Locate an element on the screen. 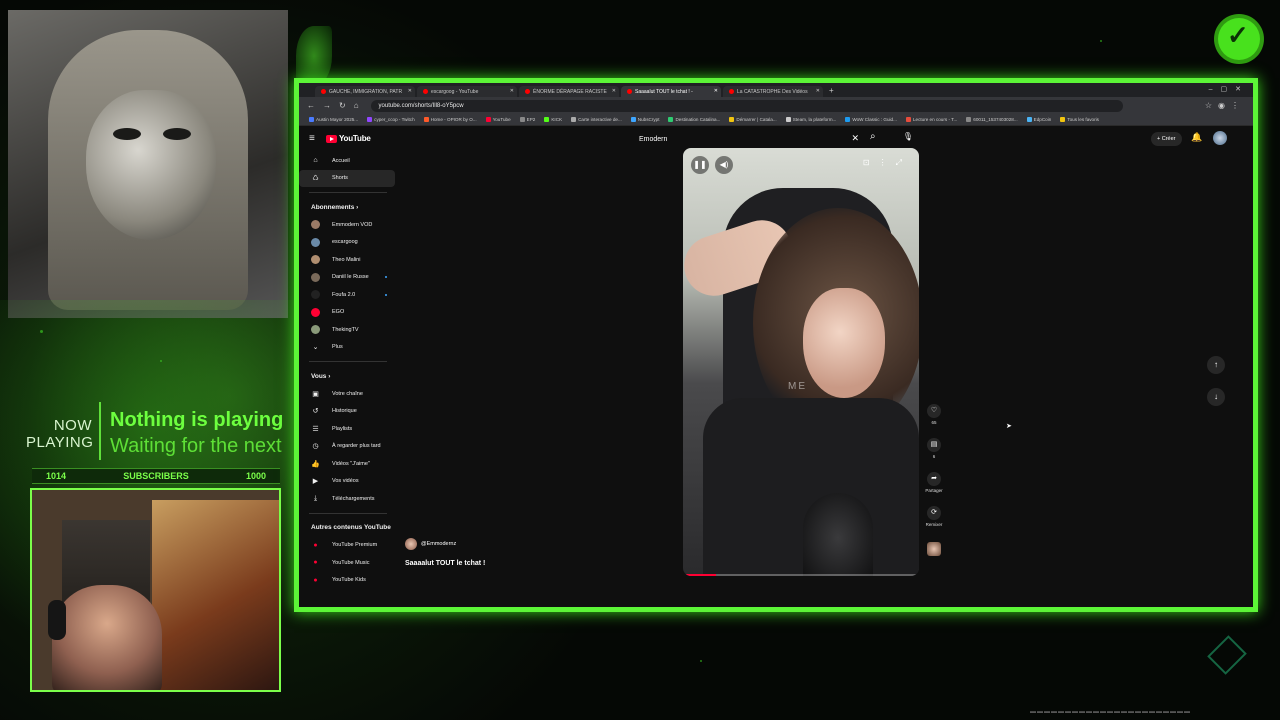  back-icon: ← is located at coordinates (311, 105).